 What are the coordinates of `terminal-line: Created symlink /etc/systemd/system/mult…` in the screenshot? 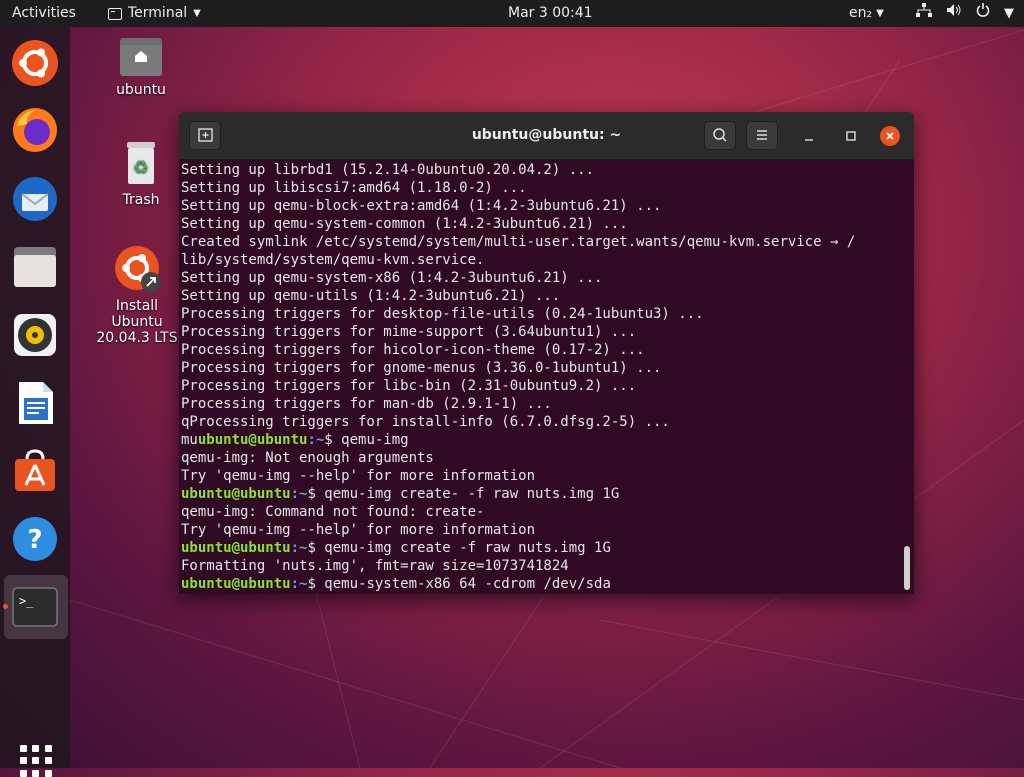 It's located at (518, 242).